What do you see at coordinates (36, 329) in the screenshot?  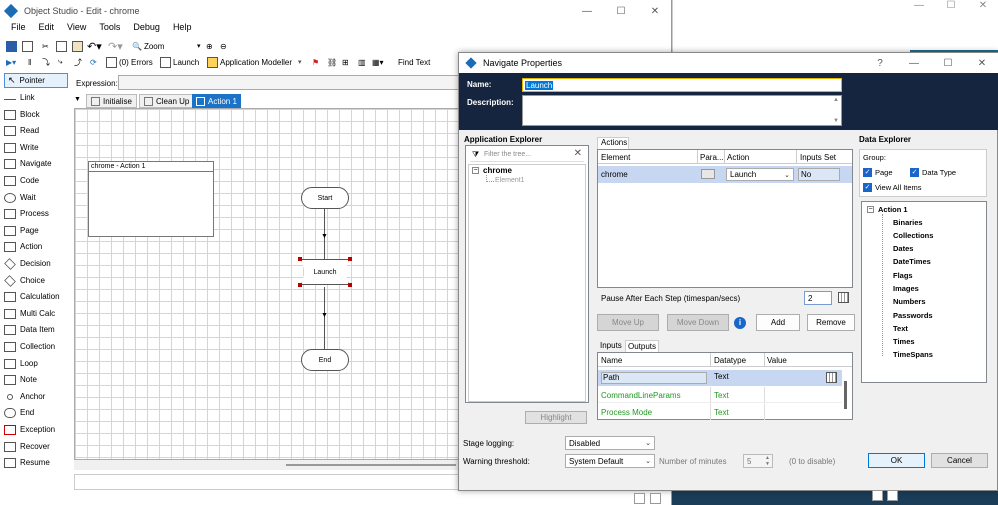 I see `tool-data-item: Data Item` at bounding box center [36, 329].